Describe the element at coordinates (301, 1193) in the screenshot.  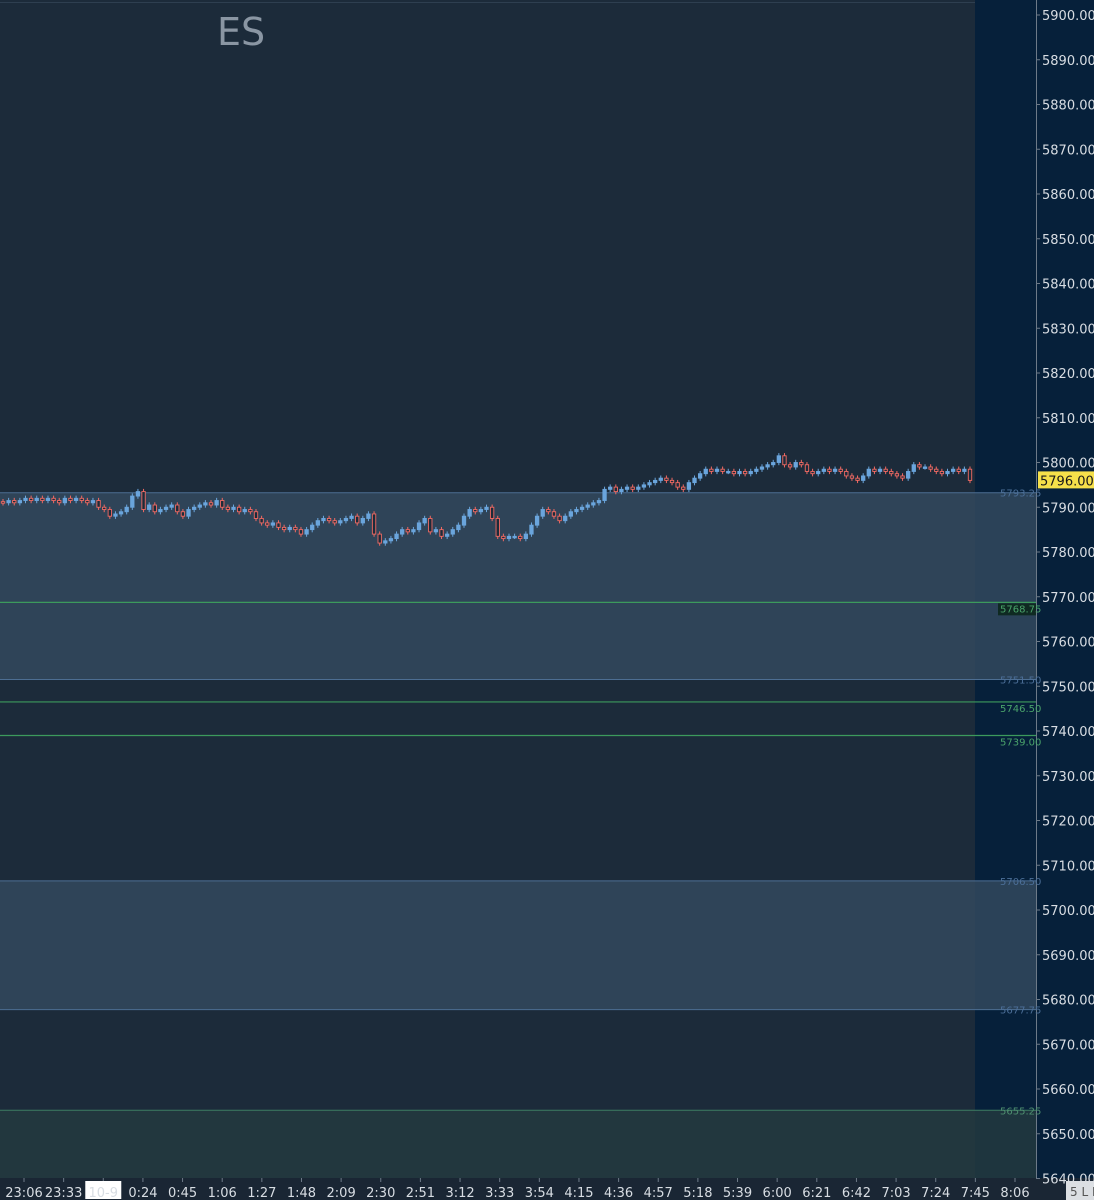
I see `time-tick-label: 1:48` at that location.